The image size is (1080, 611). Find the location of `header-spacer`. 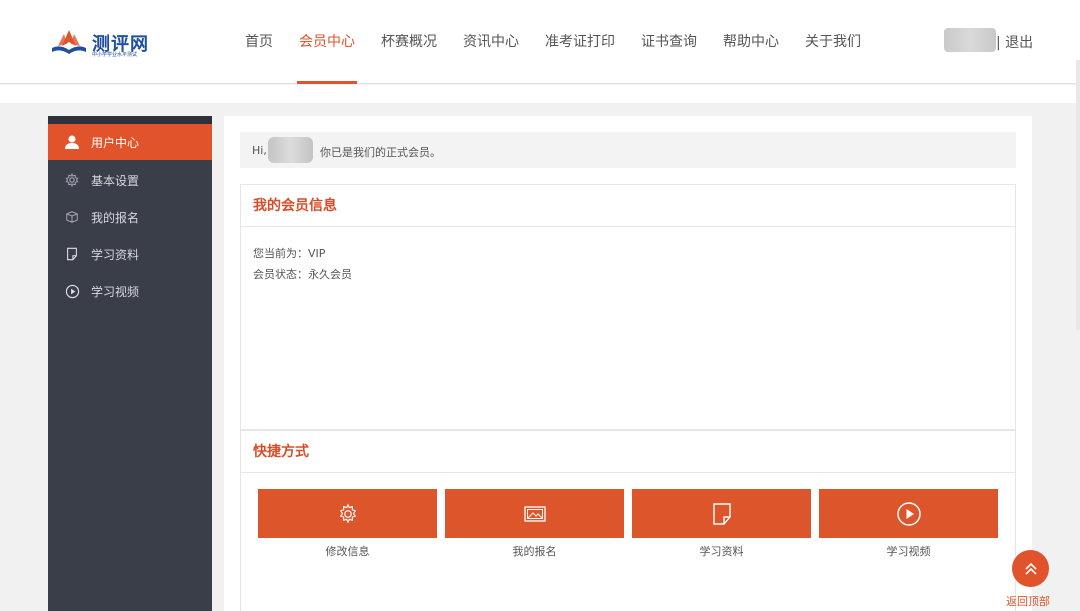

header-spacer is located at coordinates (540, 94).